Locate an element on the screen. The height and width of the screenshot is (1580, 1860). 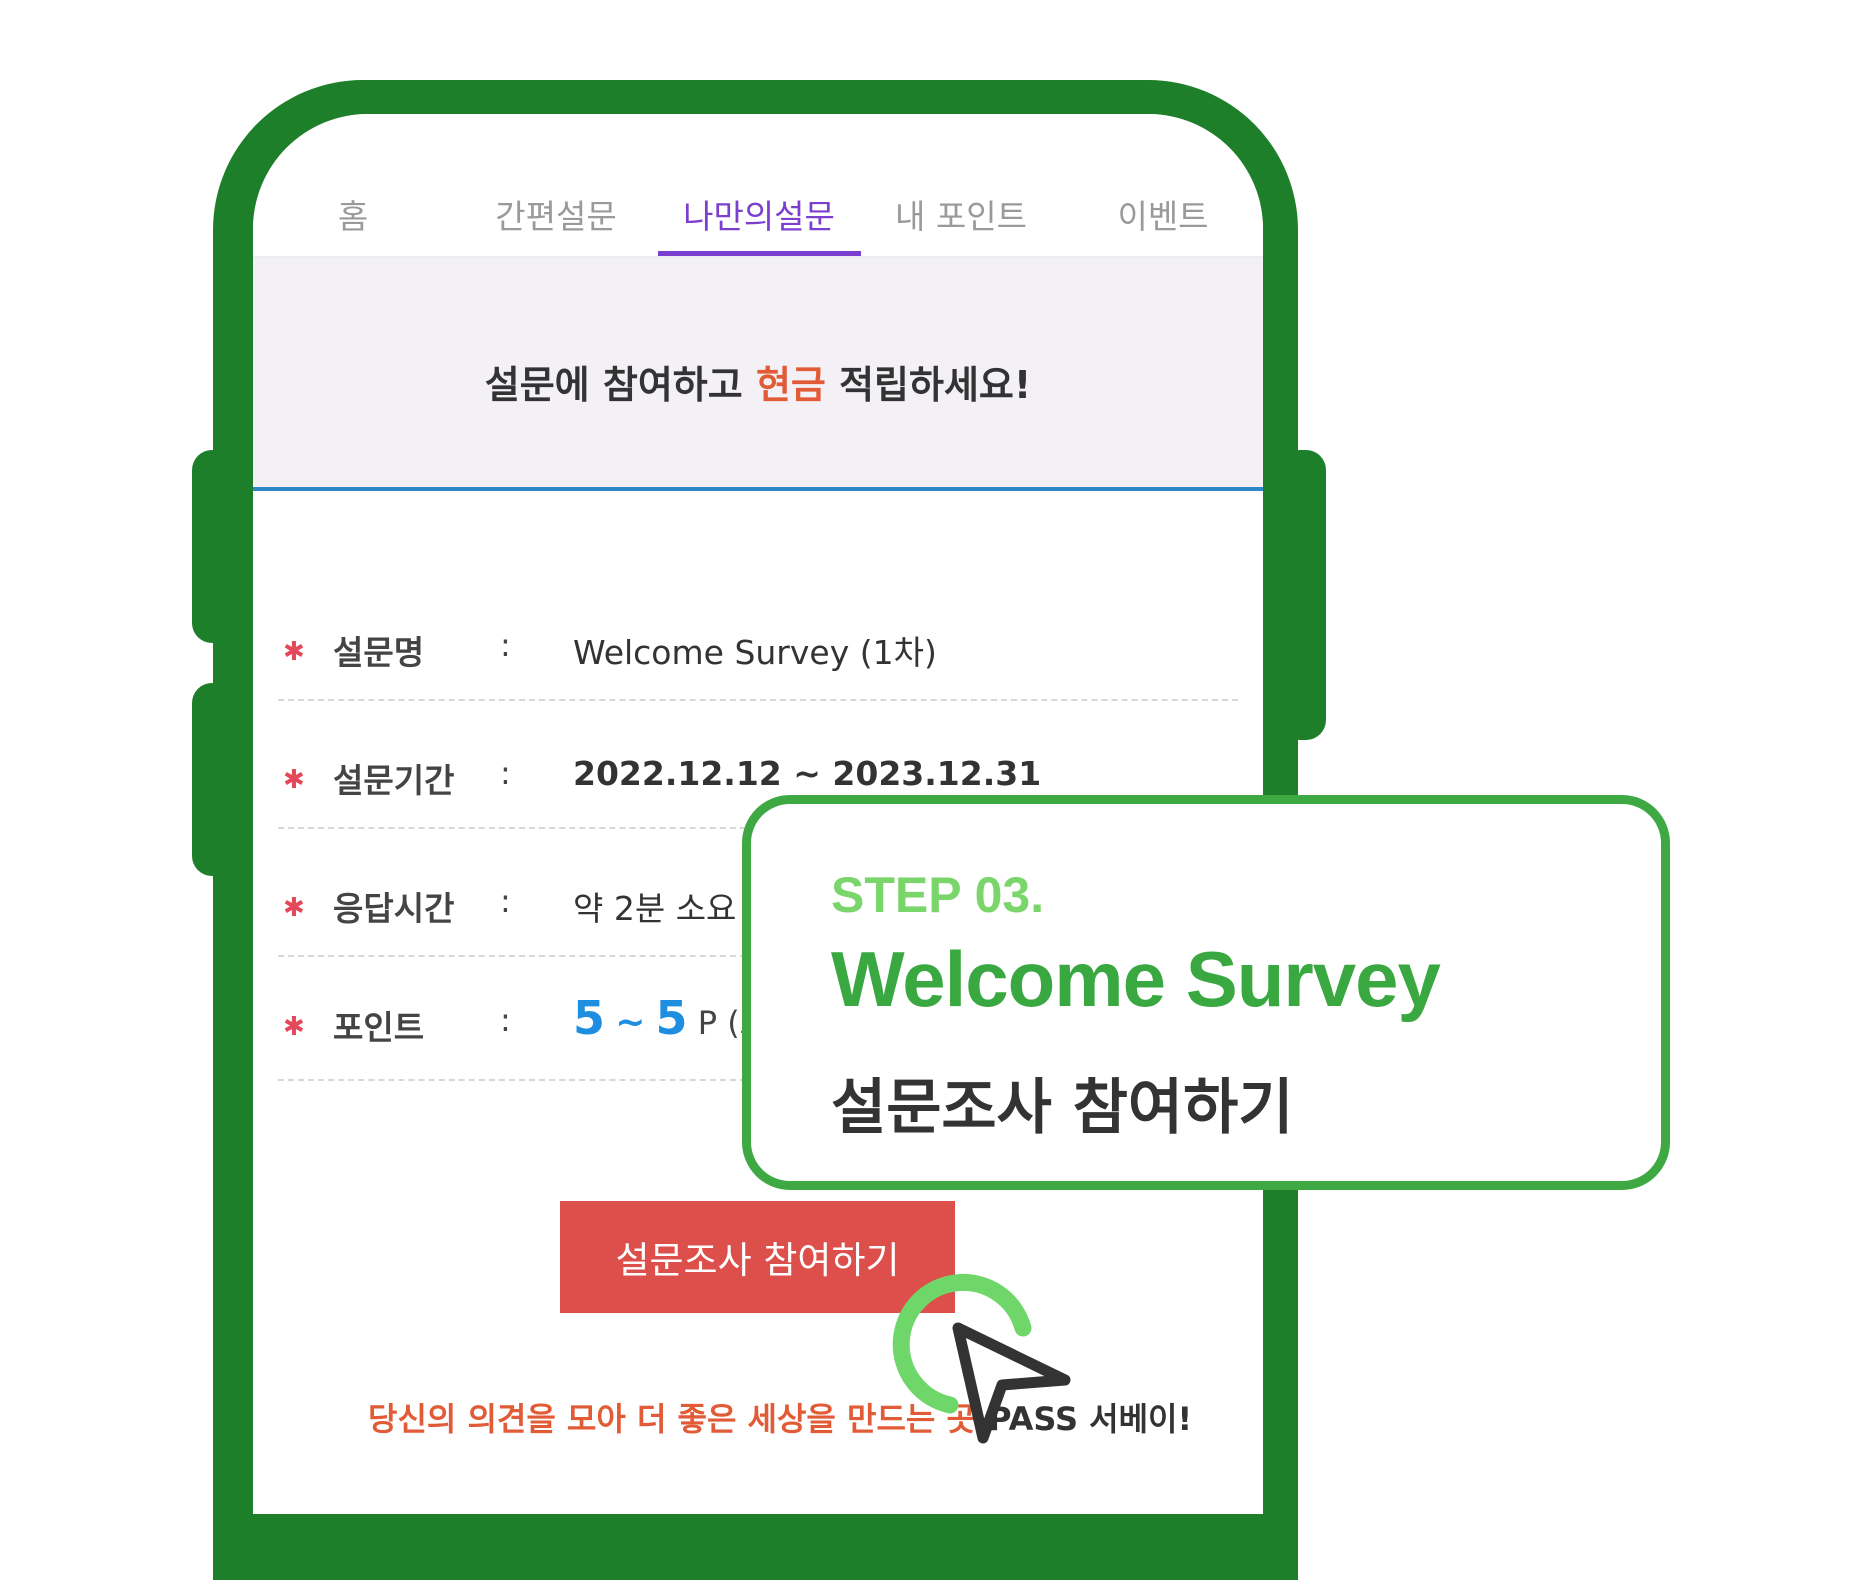
tab-bar: 홈 간편설문 나만의설문 내 포인트 이벤트 is located at coordinates (758, 186).